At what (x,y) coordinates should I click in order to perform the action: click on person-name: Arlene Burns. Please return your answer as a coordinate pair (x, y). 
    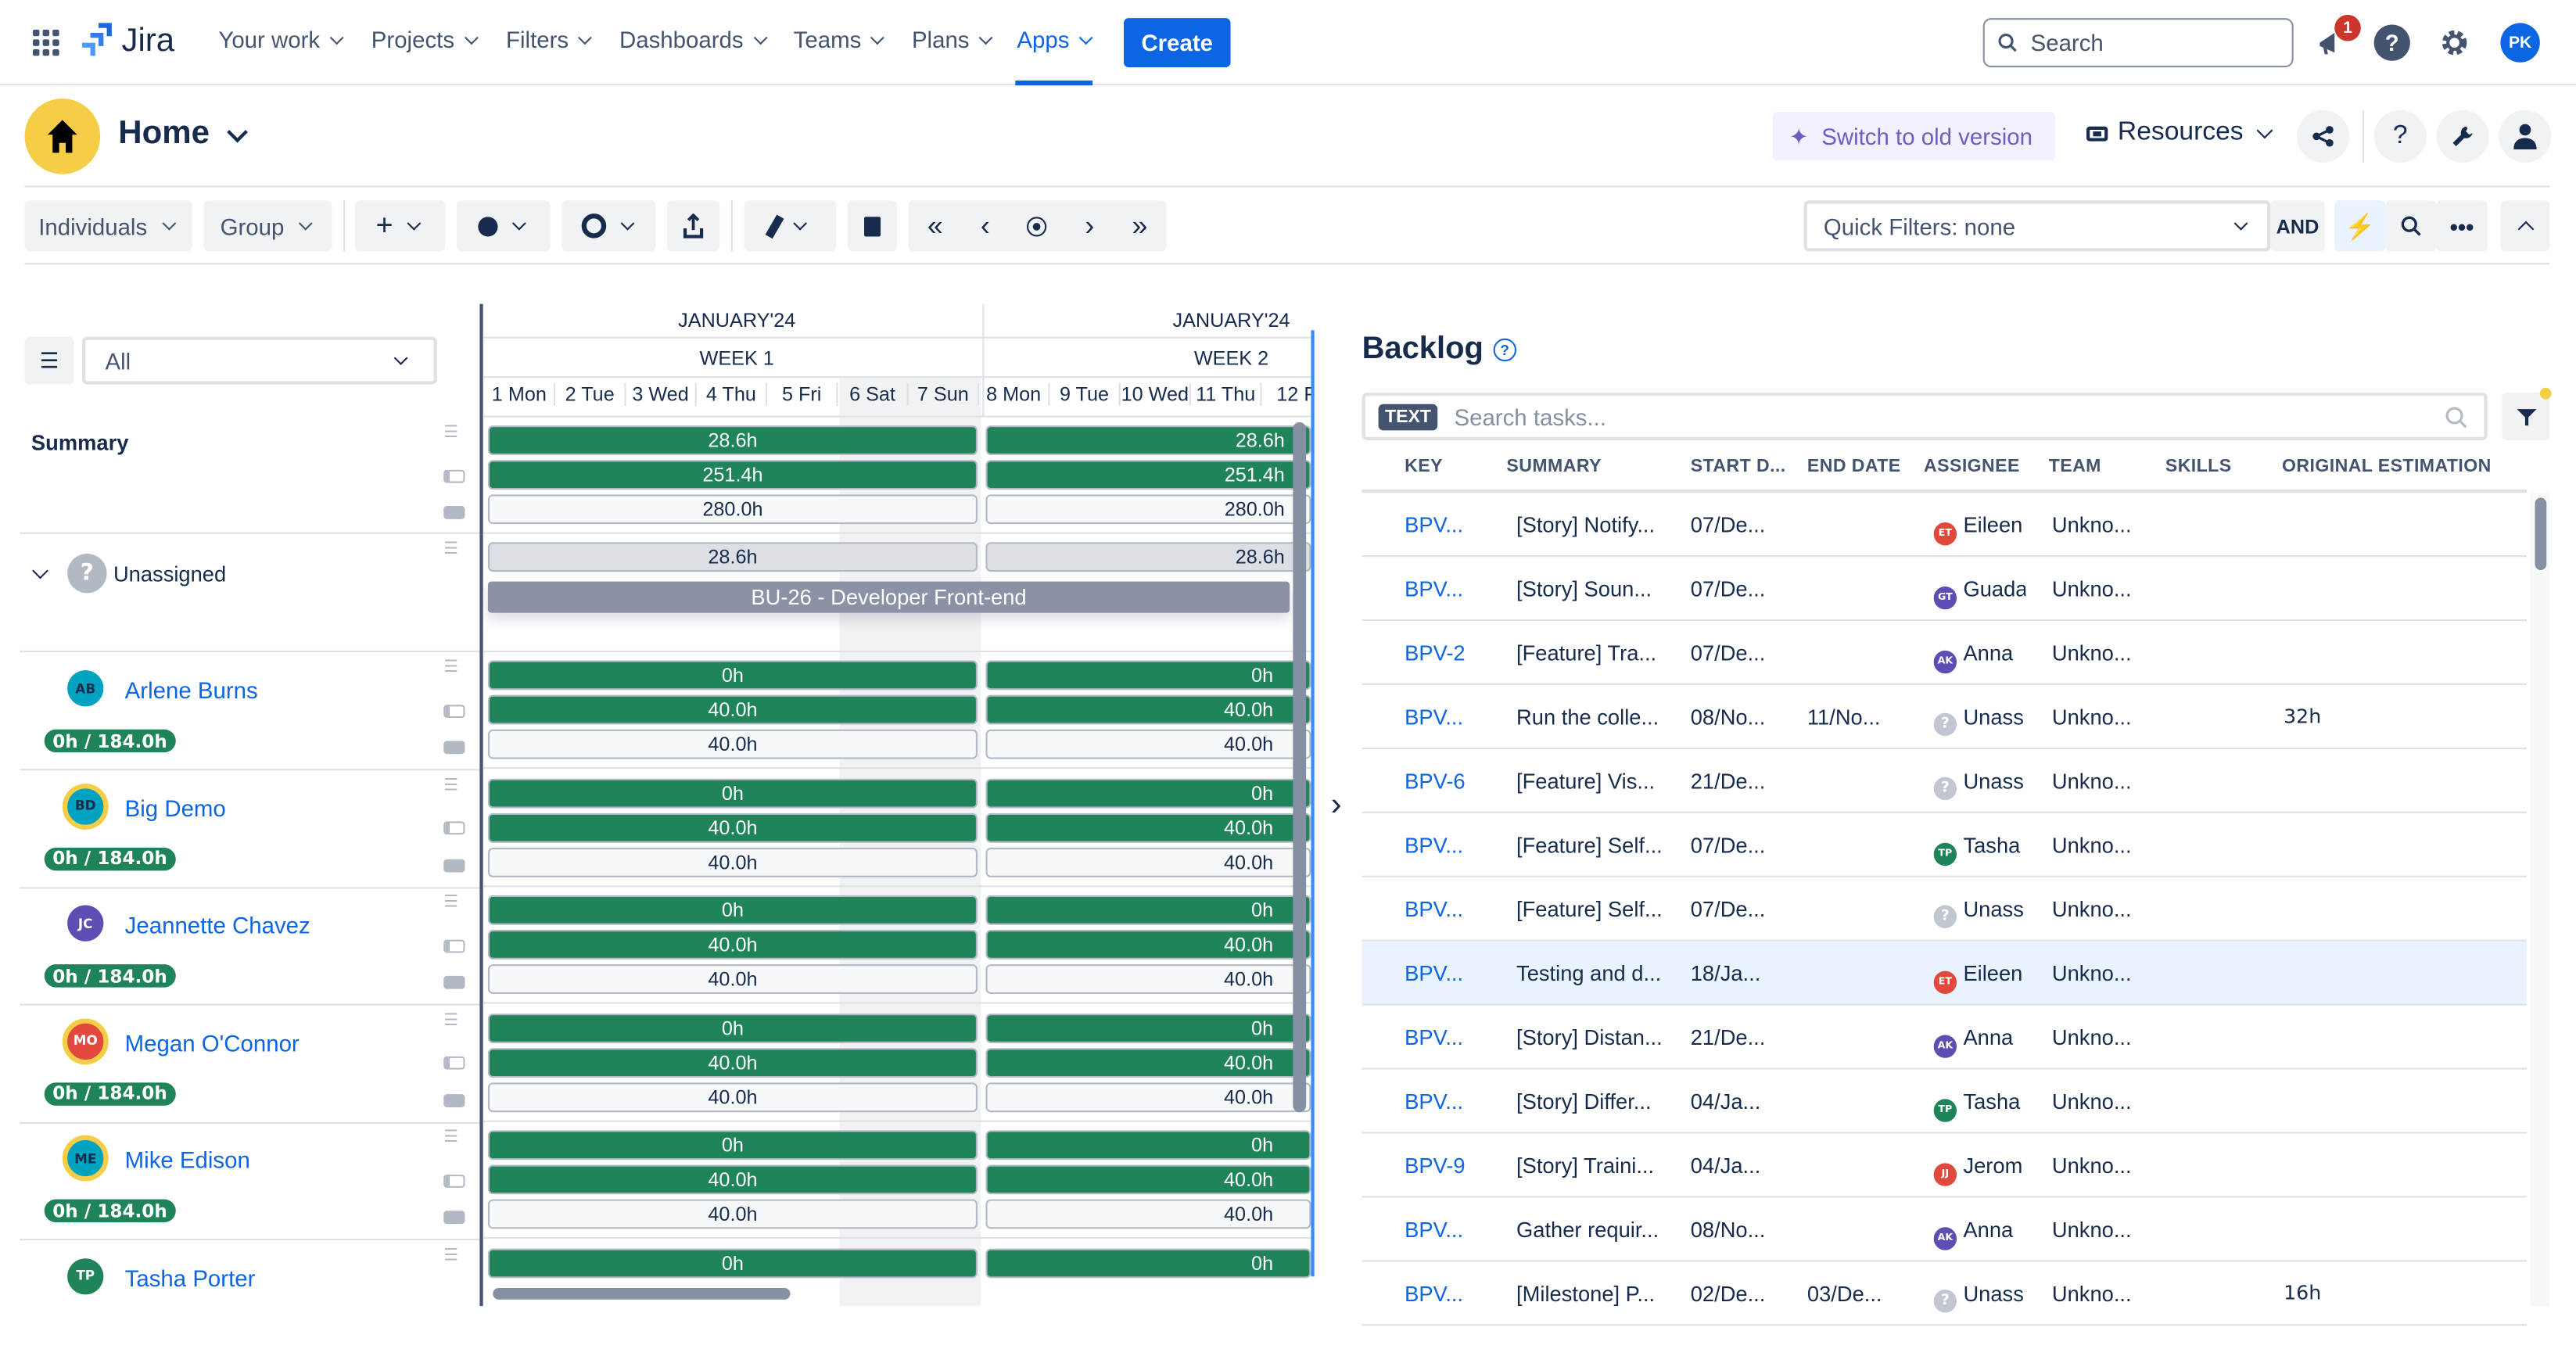
    Looking at the image, I should click on (191, 690).